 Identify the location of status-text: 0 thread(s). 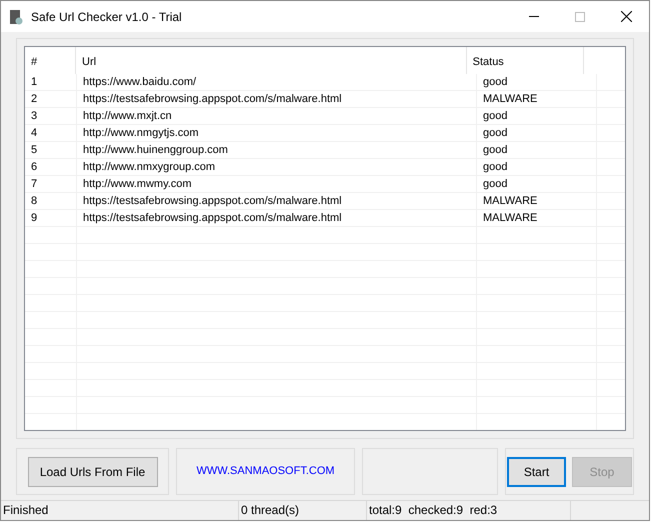
(303, 510).